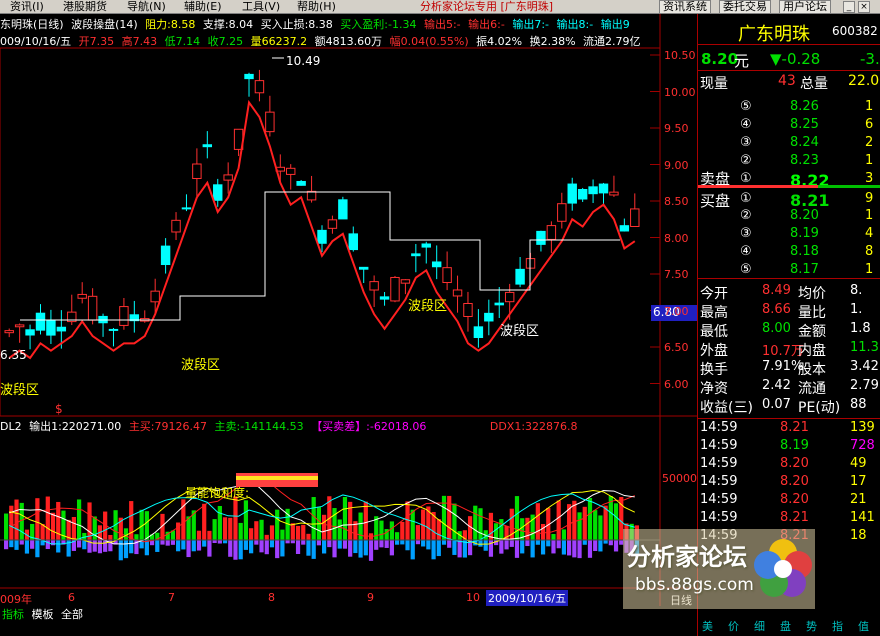 The height and width of the screenshot is (636, 880). Describe the element at coordinates (428, 306) in the screenshot. I see `wave-label-3: 波段区` at that location.